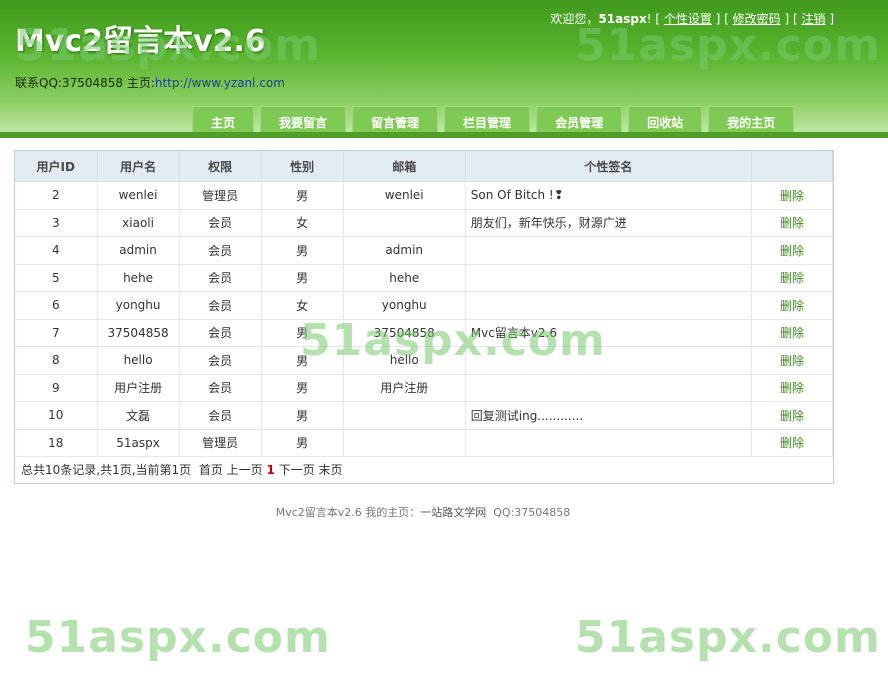  Describe the element at coordinates (138, 443) in the screenshot. I see `cell-username: 51aspx` at that location.